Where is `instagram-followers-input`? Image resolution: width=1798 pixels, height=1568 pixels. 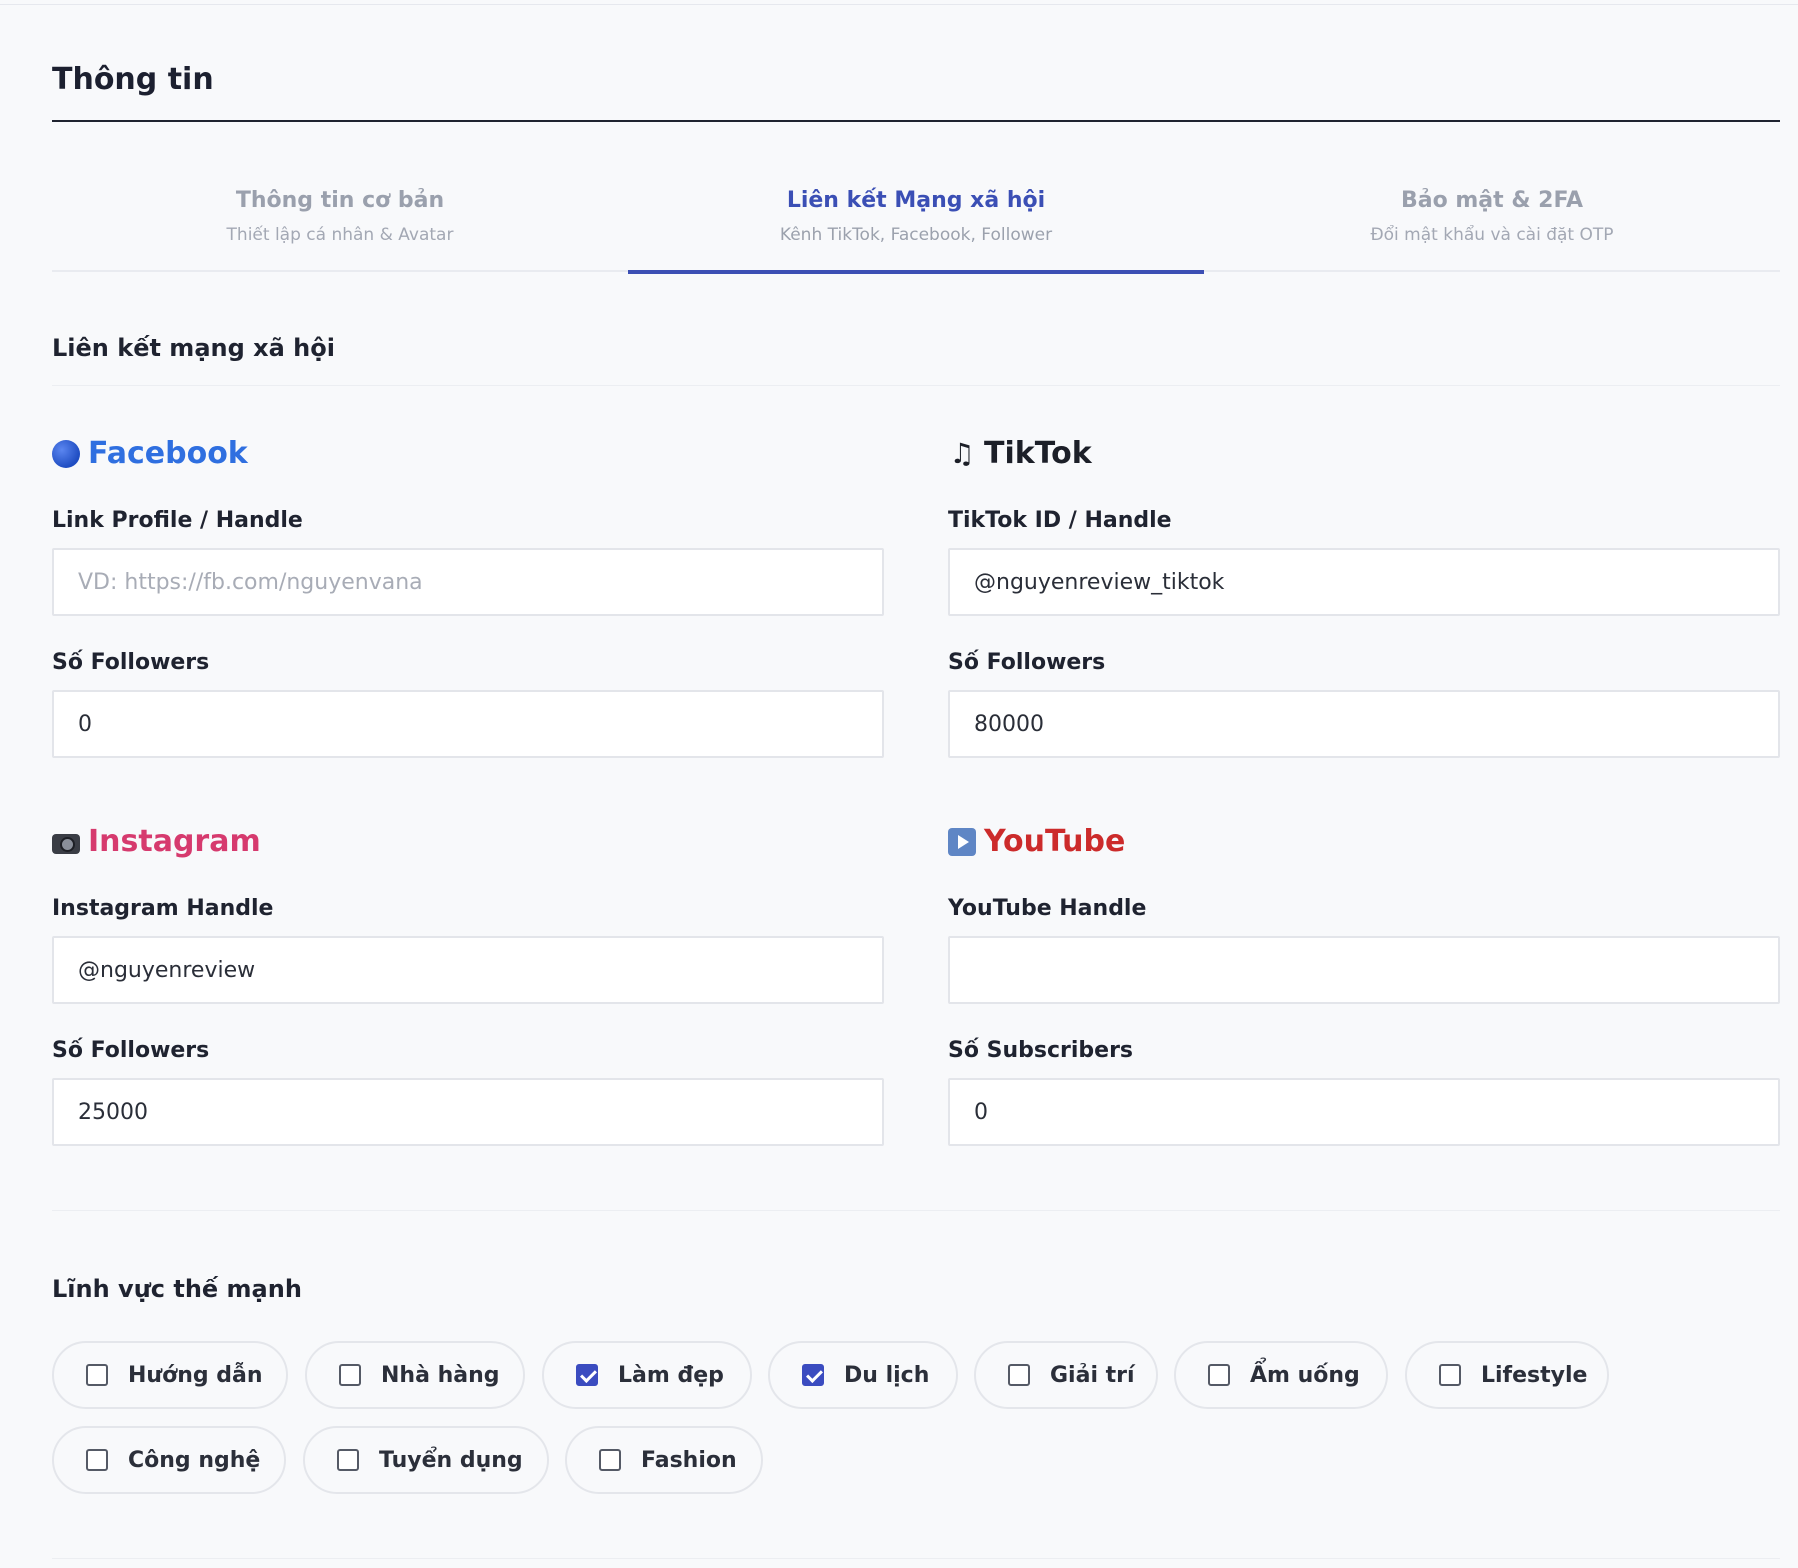
instagram-followers-input is located at coordinates (468, 1112).